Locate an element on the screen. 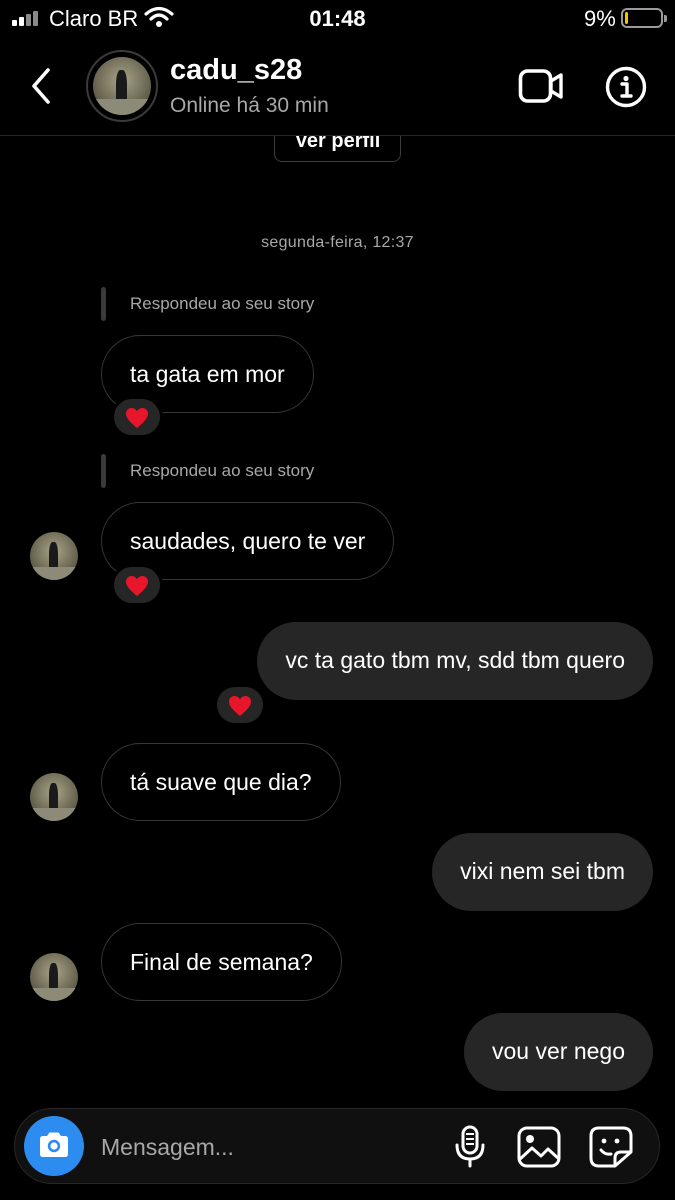  battery-percentage: 9% is located at coordinates (600, 18).